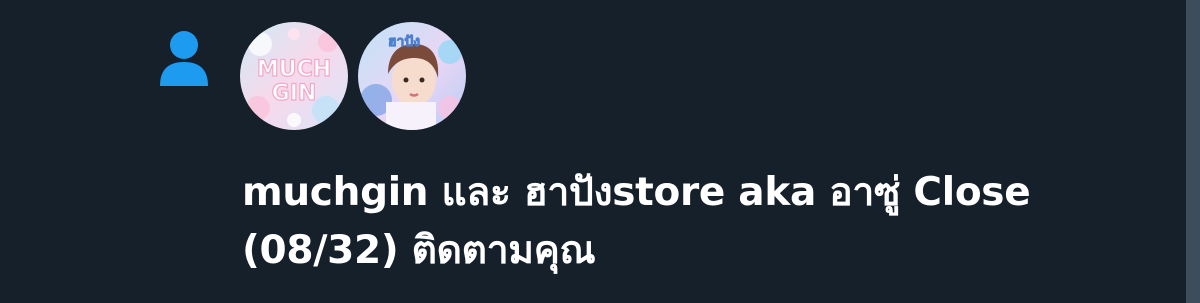 This screenshot has height=303, width=1200. What do you see at coordinates (412, 76) in the screenshot?
I see `hapang-store-avatar: ฮาปัง` at bounding box center [412, 76].